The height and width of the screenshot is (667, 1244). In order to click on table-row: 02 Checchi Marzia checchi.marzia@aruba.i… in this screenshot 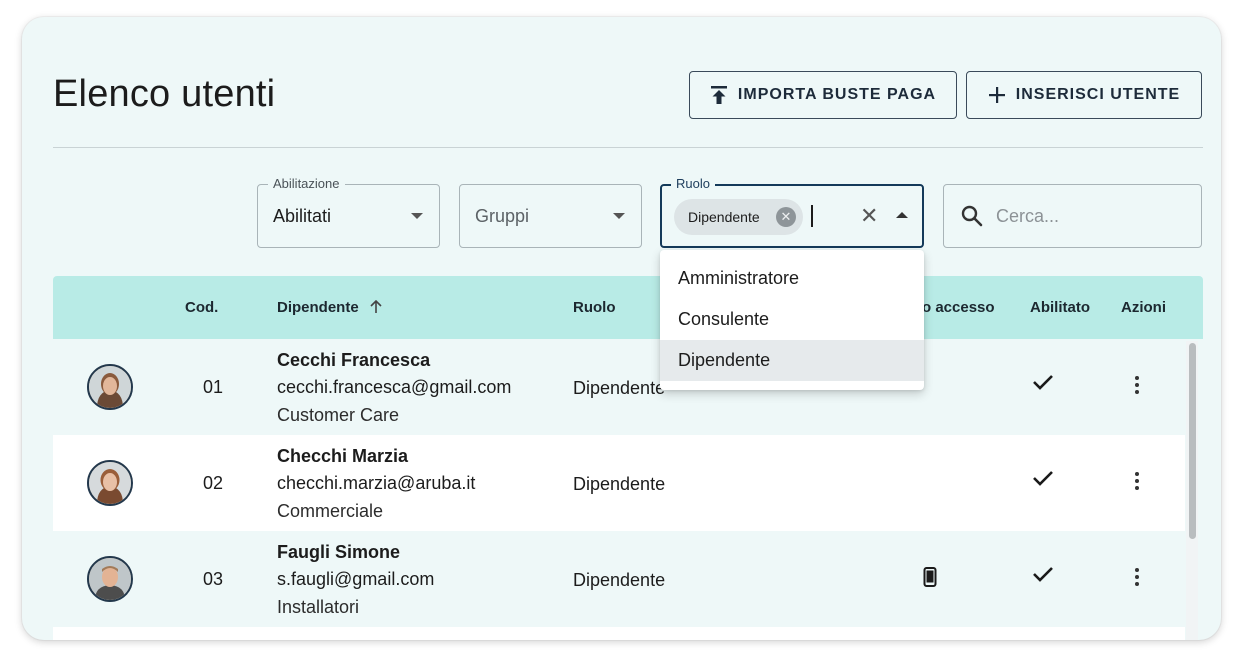, I will do `click(619, 483)`.